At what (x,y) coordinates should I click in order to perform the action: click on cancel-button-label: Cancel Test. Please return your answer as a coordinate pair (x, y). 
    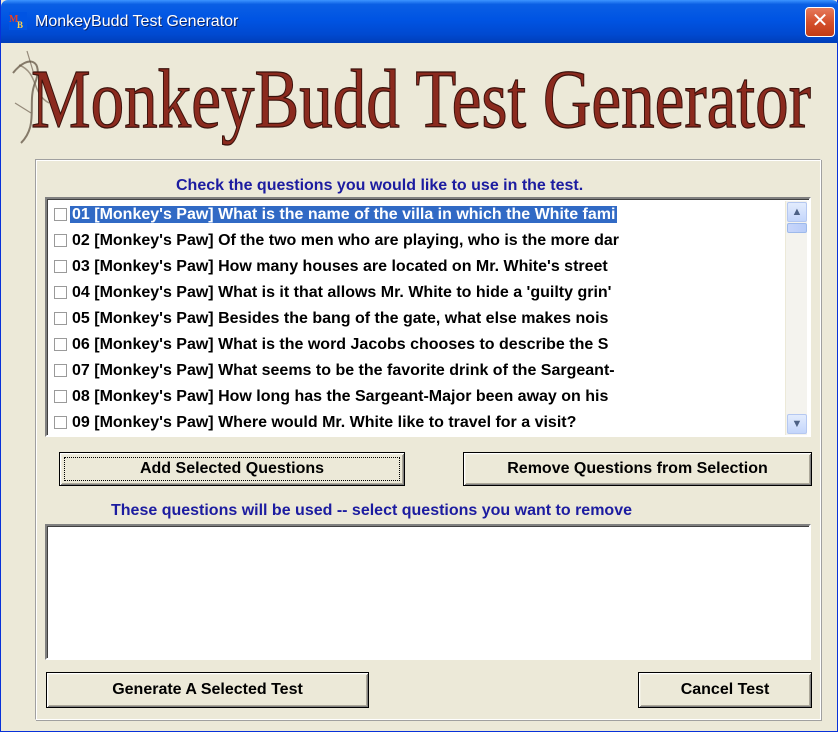
    Looking at the image, I should click on (725, 689).